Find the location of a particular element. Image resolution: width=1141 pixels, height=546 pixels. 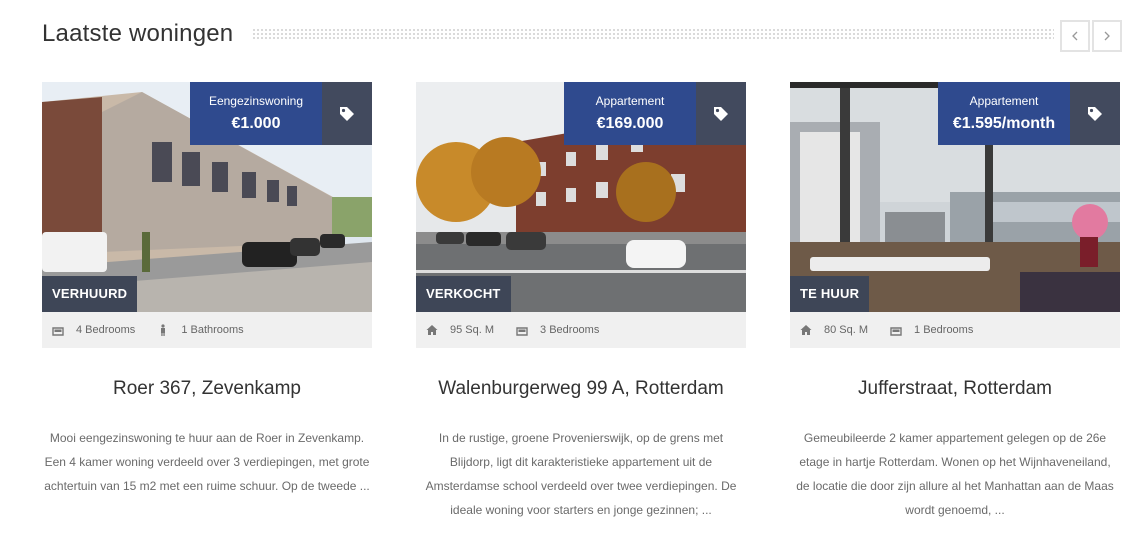

property-price: €1.595/month is located at coordinates (1004, 123).